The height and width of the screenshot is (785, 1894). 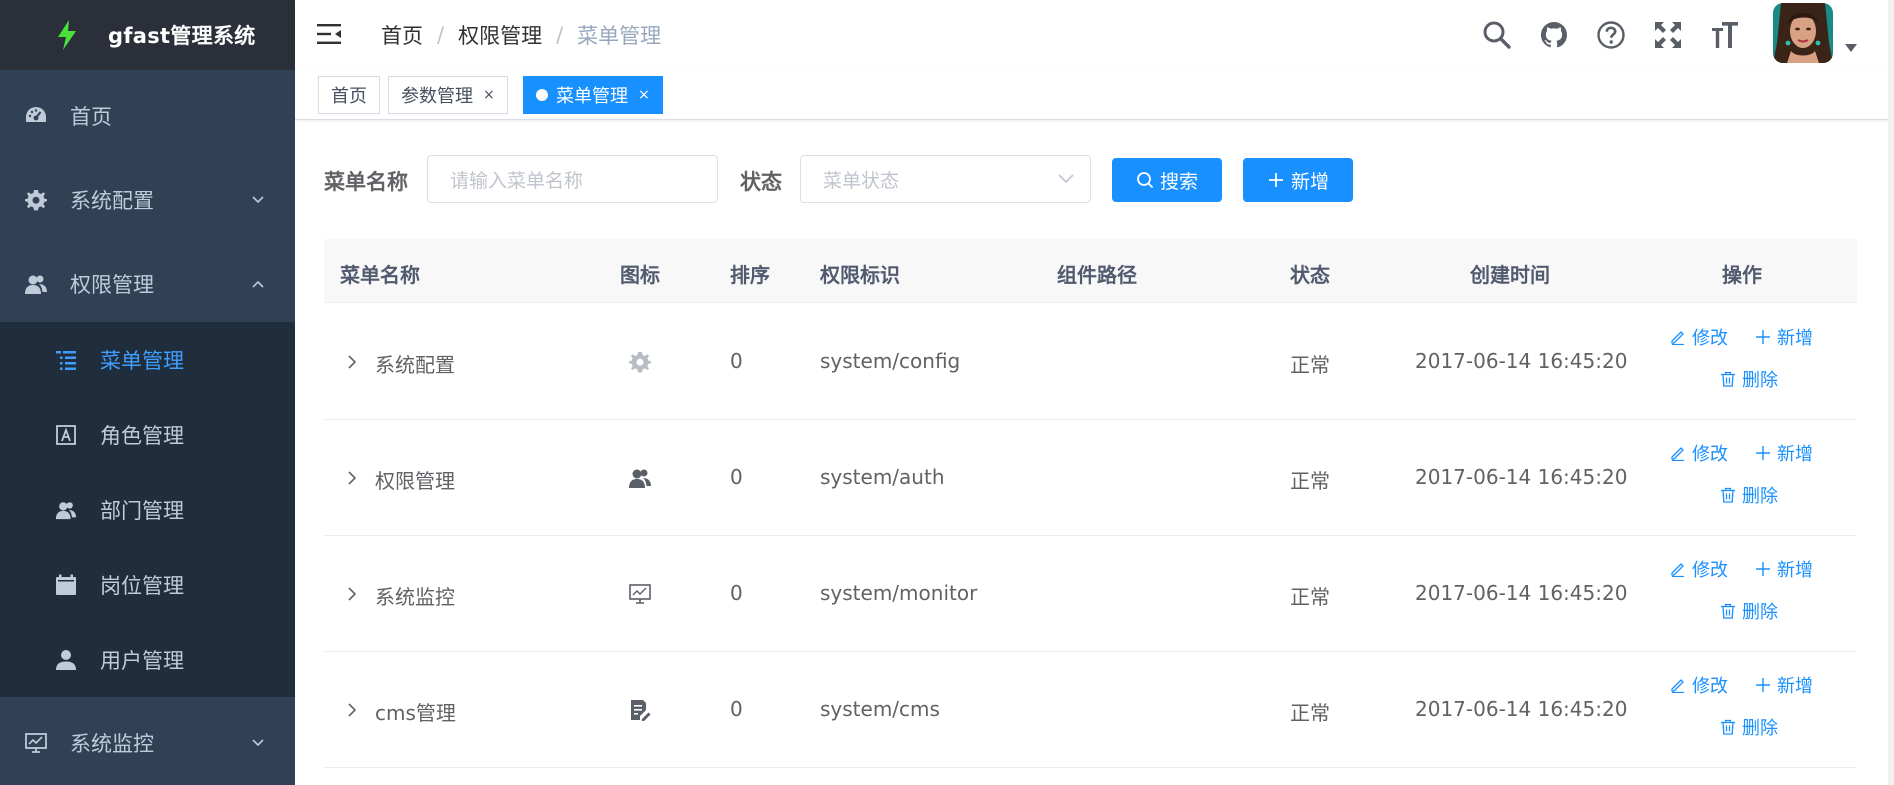 What do you see at coordinates (1668, 35) in the screenshot?
I see `fullscreen-icon` at bounding box center [1668, 35].